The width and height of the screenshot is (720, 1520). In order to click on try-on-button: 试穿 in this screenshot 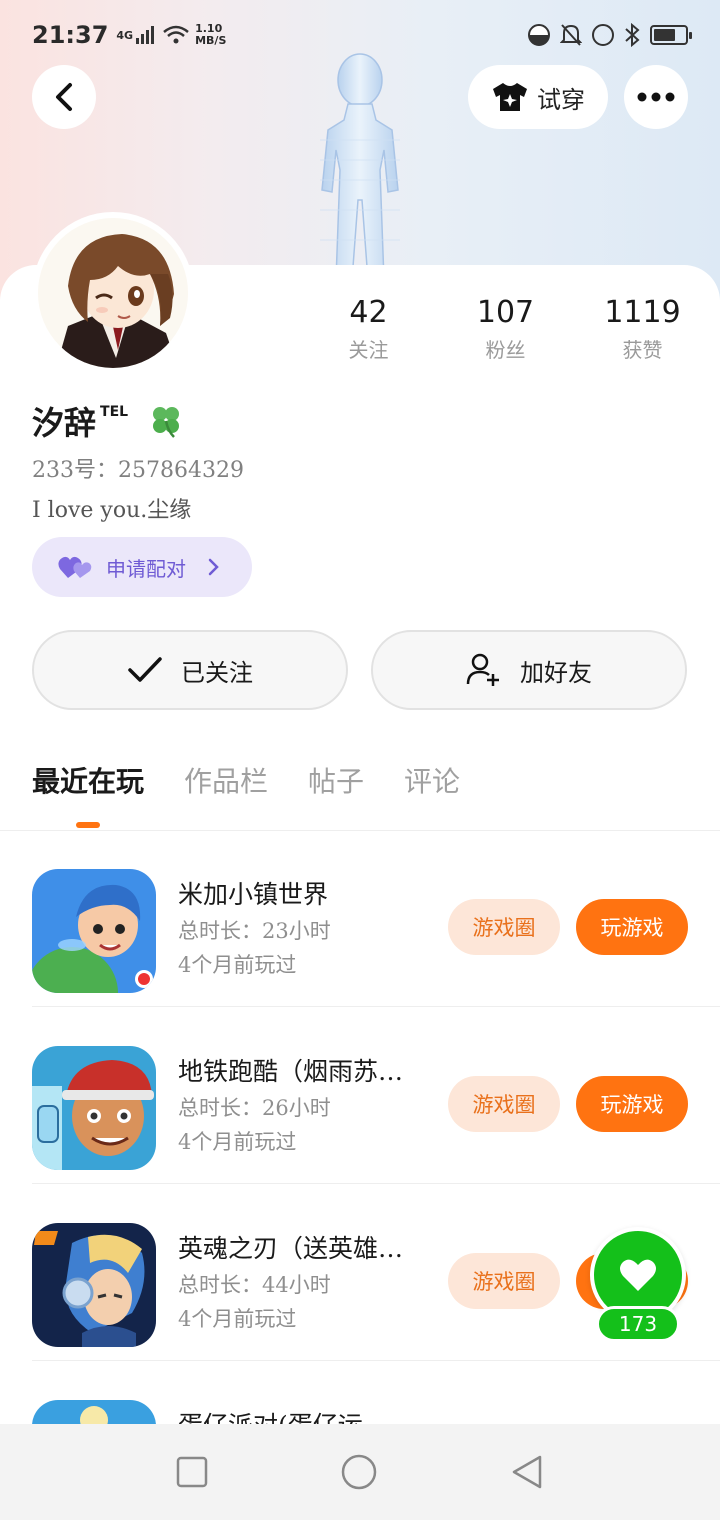, I will do `click(538, 97)`.